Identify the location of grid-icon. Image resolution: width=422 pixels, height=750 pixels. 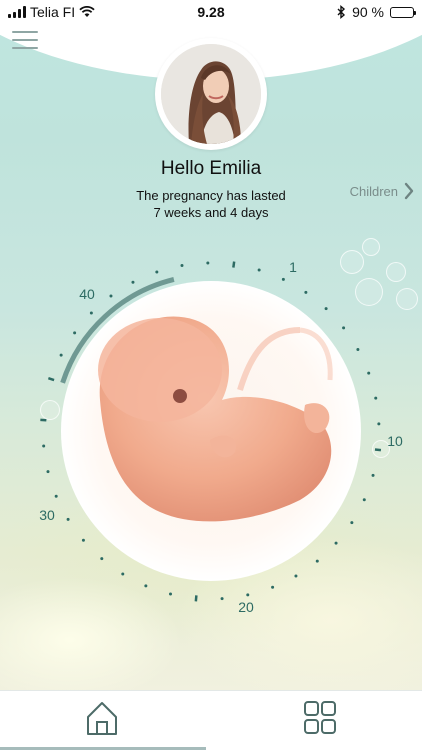
(320, 717).